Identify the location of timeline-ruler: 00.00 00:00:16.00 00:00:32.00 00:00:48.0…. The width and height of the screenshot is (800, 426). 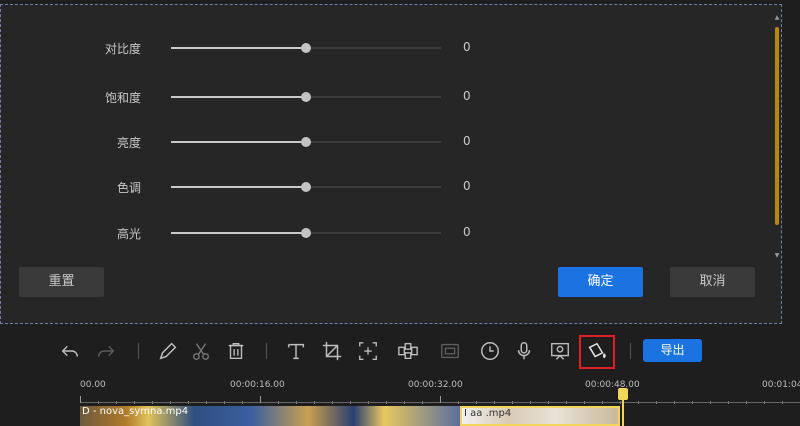
(400, 389).